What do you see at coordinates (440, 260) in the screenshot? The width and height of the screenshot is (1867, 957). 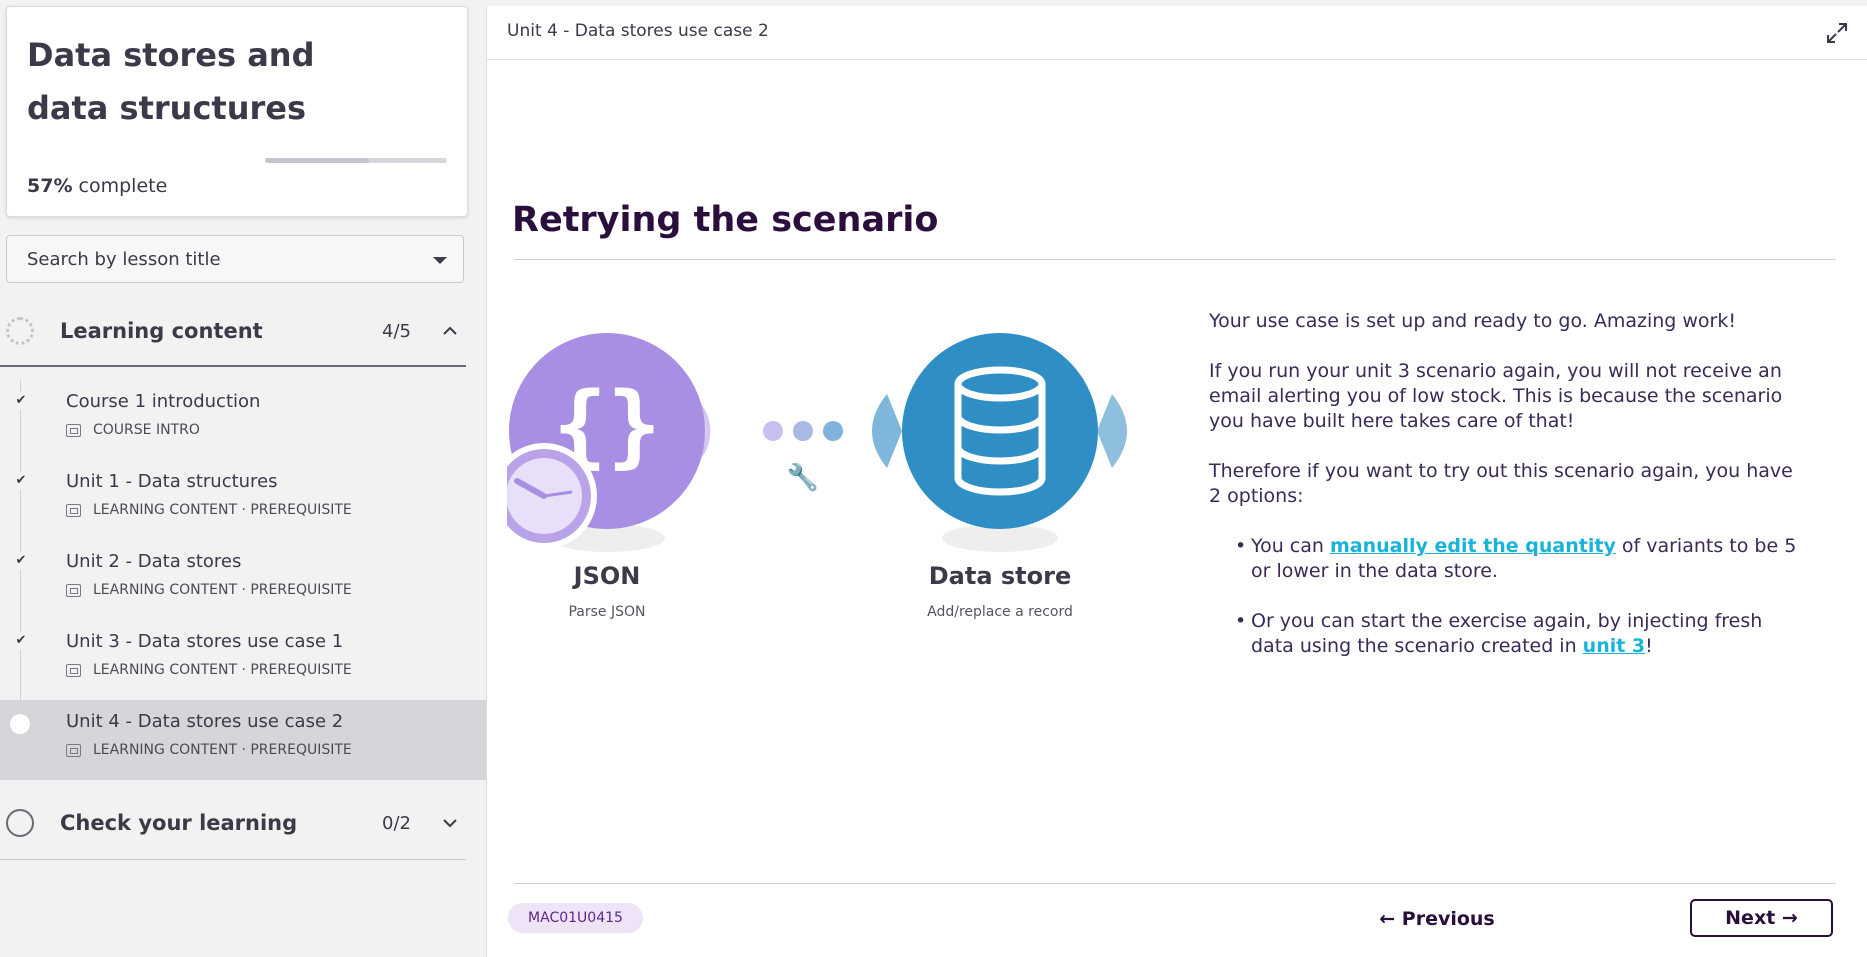 I see `caret-down-icon` at bounding box center [440, 260].